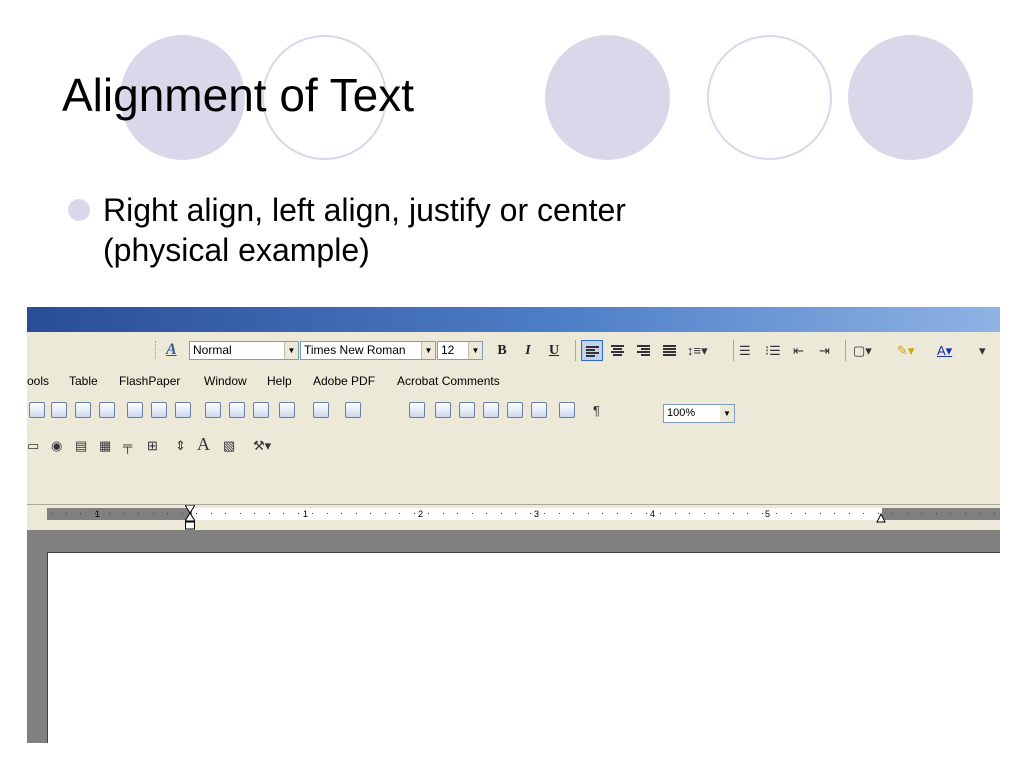  What do you see at coordinates (502, 350) in the screenshot?
I see `bold-button: B` at bounding box center [502, 350].